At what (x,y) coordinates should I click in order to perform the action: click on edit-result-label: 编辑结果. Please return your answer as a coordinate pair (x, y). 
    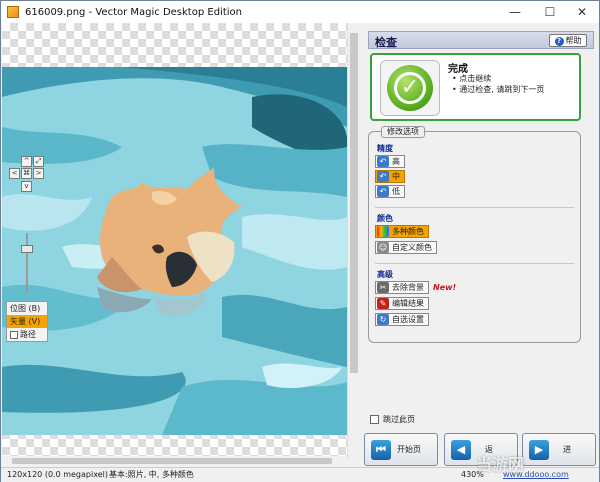
    Looking at the image, I should click on (408, 303).